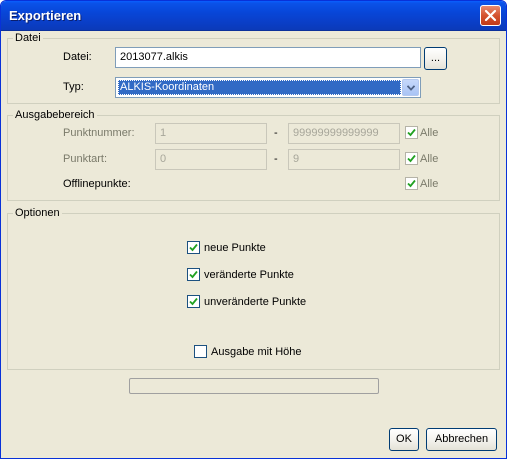 This screenshot has height=459, width=507. What do you see at coordinates (55, 115) in the screenshot?
I see `ausgabebereich-legend: Ausgabebereich` at bounding box center [55, 115].